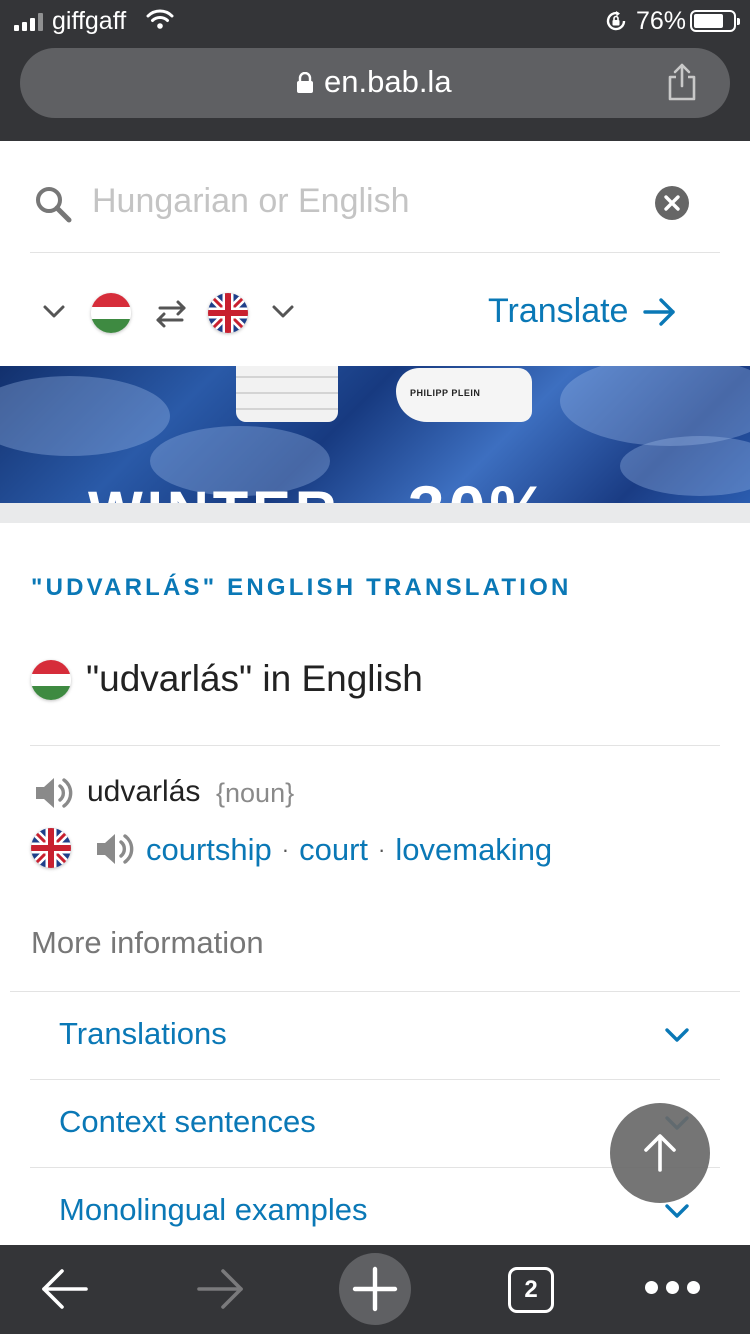 The height and width of the screenshot is (1334, 750). Describe the element at coordinates (220, 1289) in the screenshot. I see `forward-arrow-icon` at that location.